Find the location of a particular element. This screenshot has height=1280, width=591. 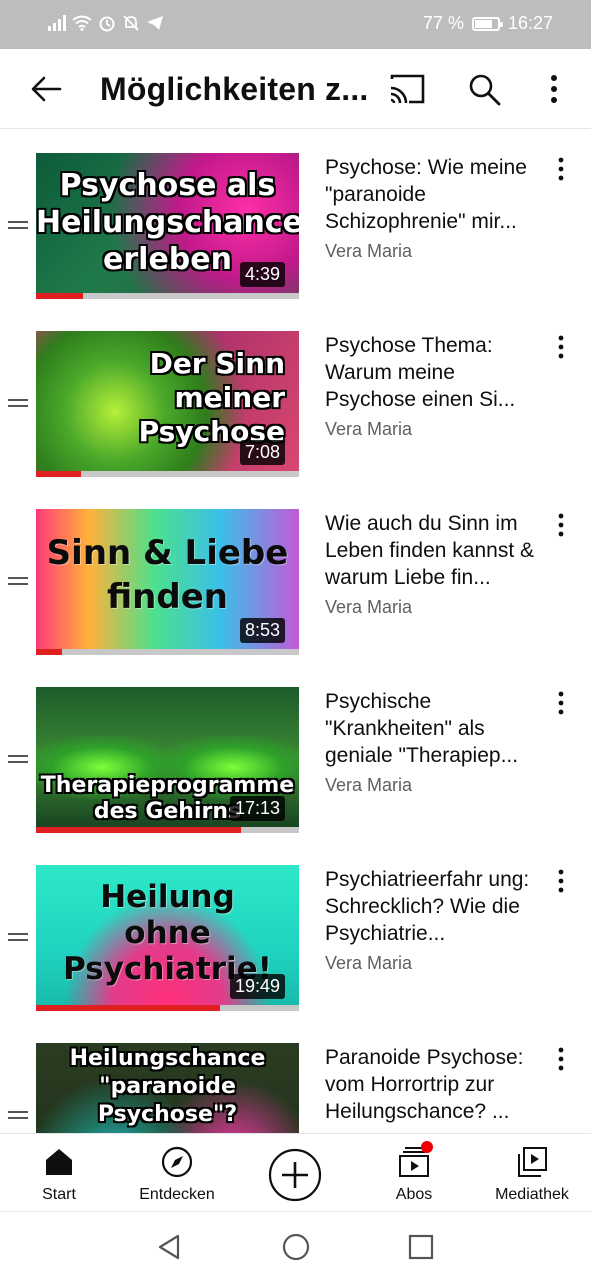

duration-badge: 8:53 is located at coordinates (262, 630).